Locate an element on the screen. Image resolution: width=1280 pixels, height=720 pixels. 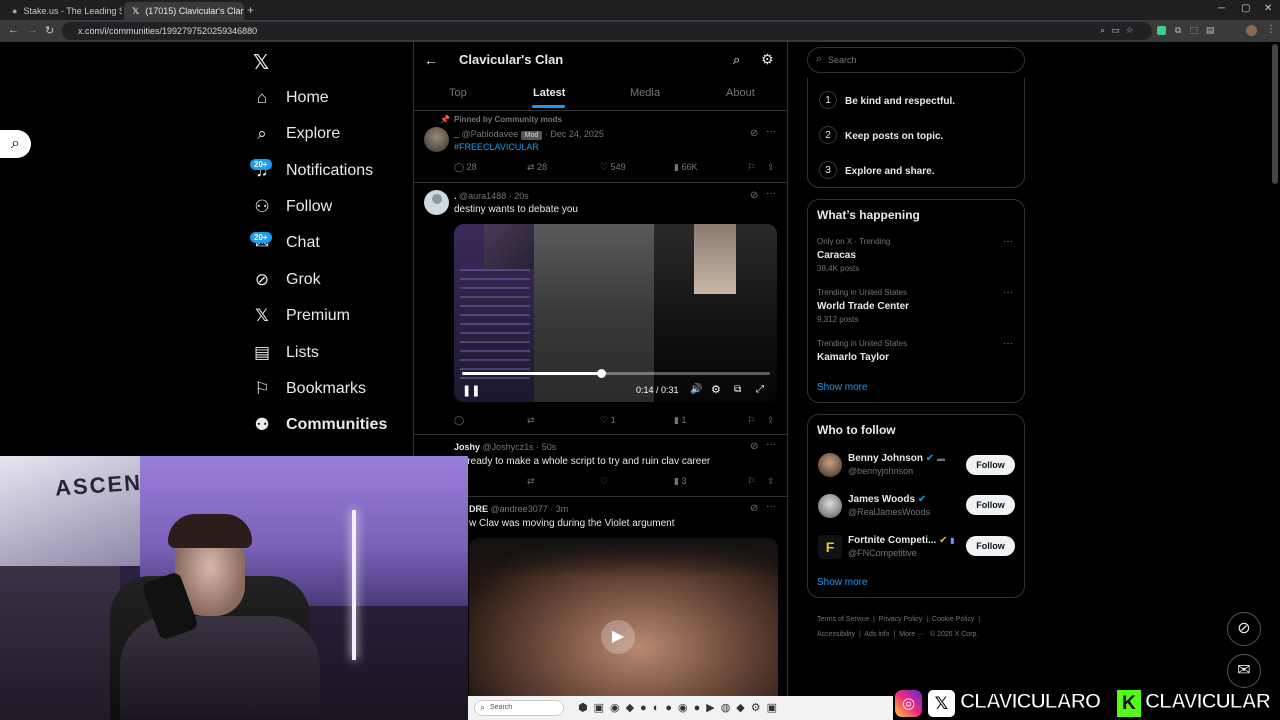
fullscreen-icon: ⤢ is located at coordinates (760, 389).